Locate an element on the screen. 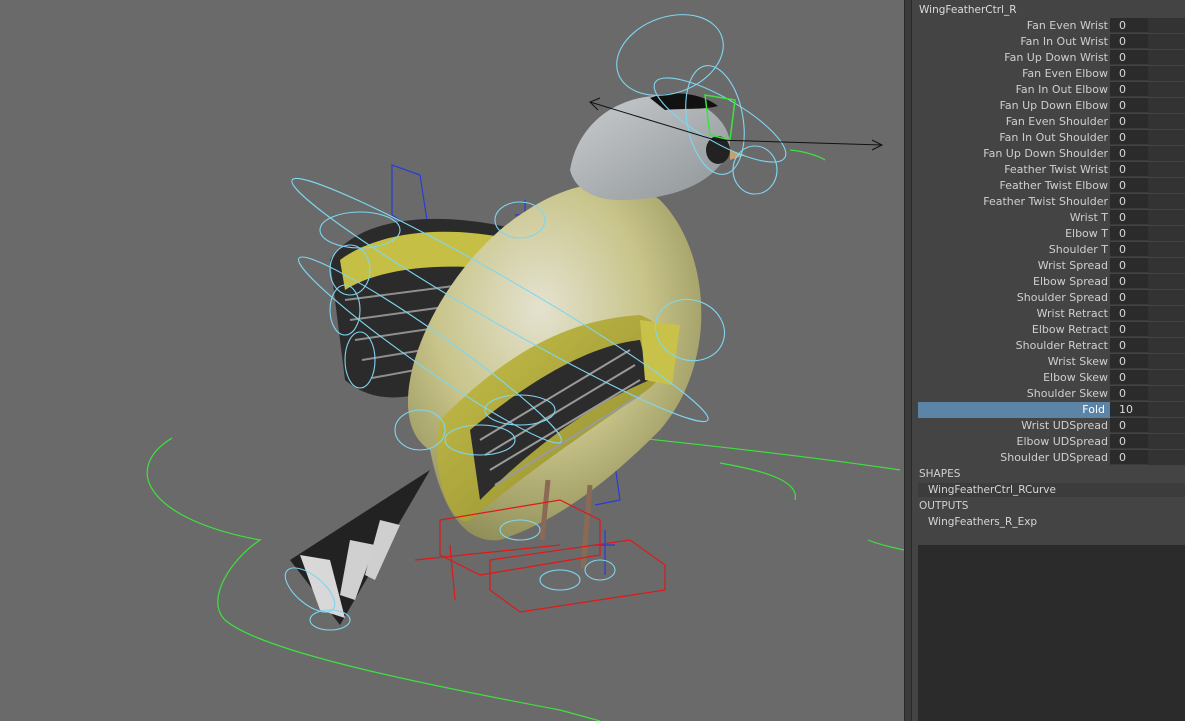 The width and height of the screenshot is (1185, 721). attribute-label: Elbow Spread is located at coordinates (1013, 282).